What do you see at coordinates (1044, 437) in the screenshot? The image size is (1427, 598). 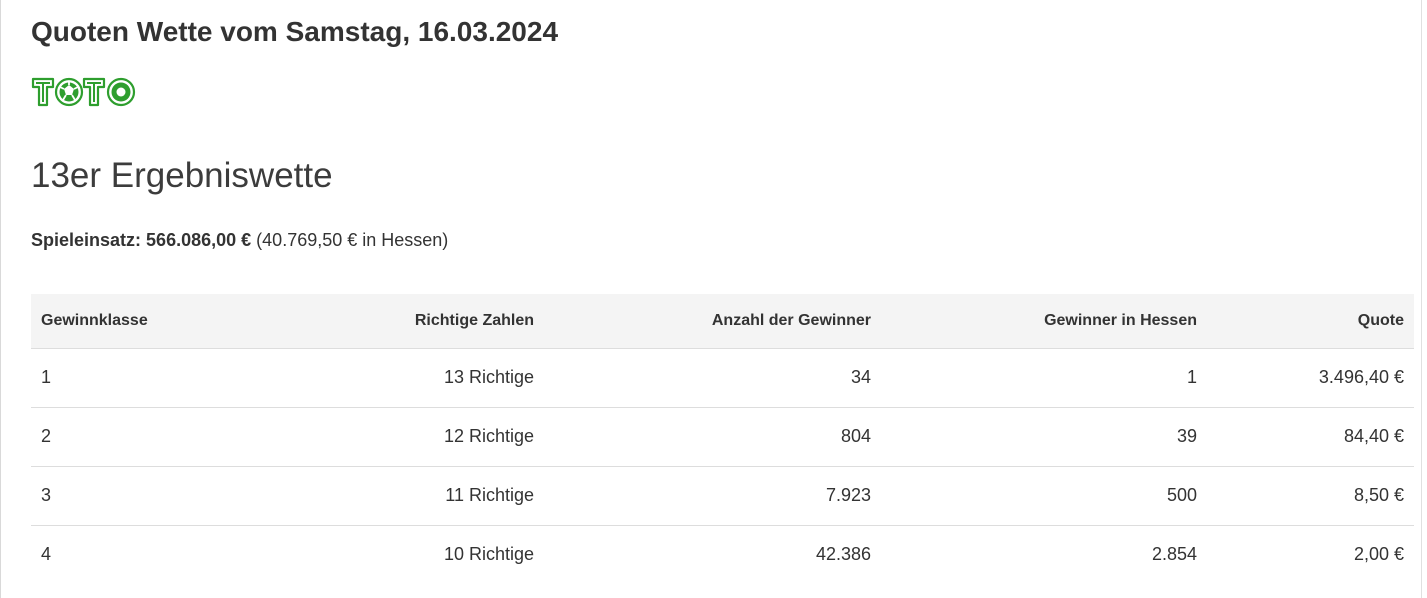 I see `cell-gewinner-hessen: 39` at bounding box center [1044, 437].